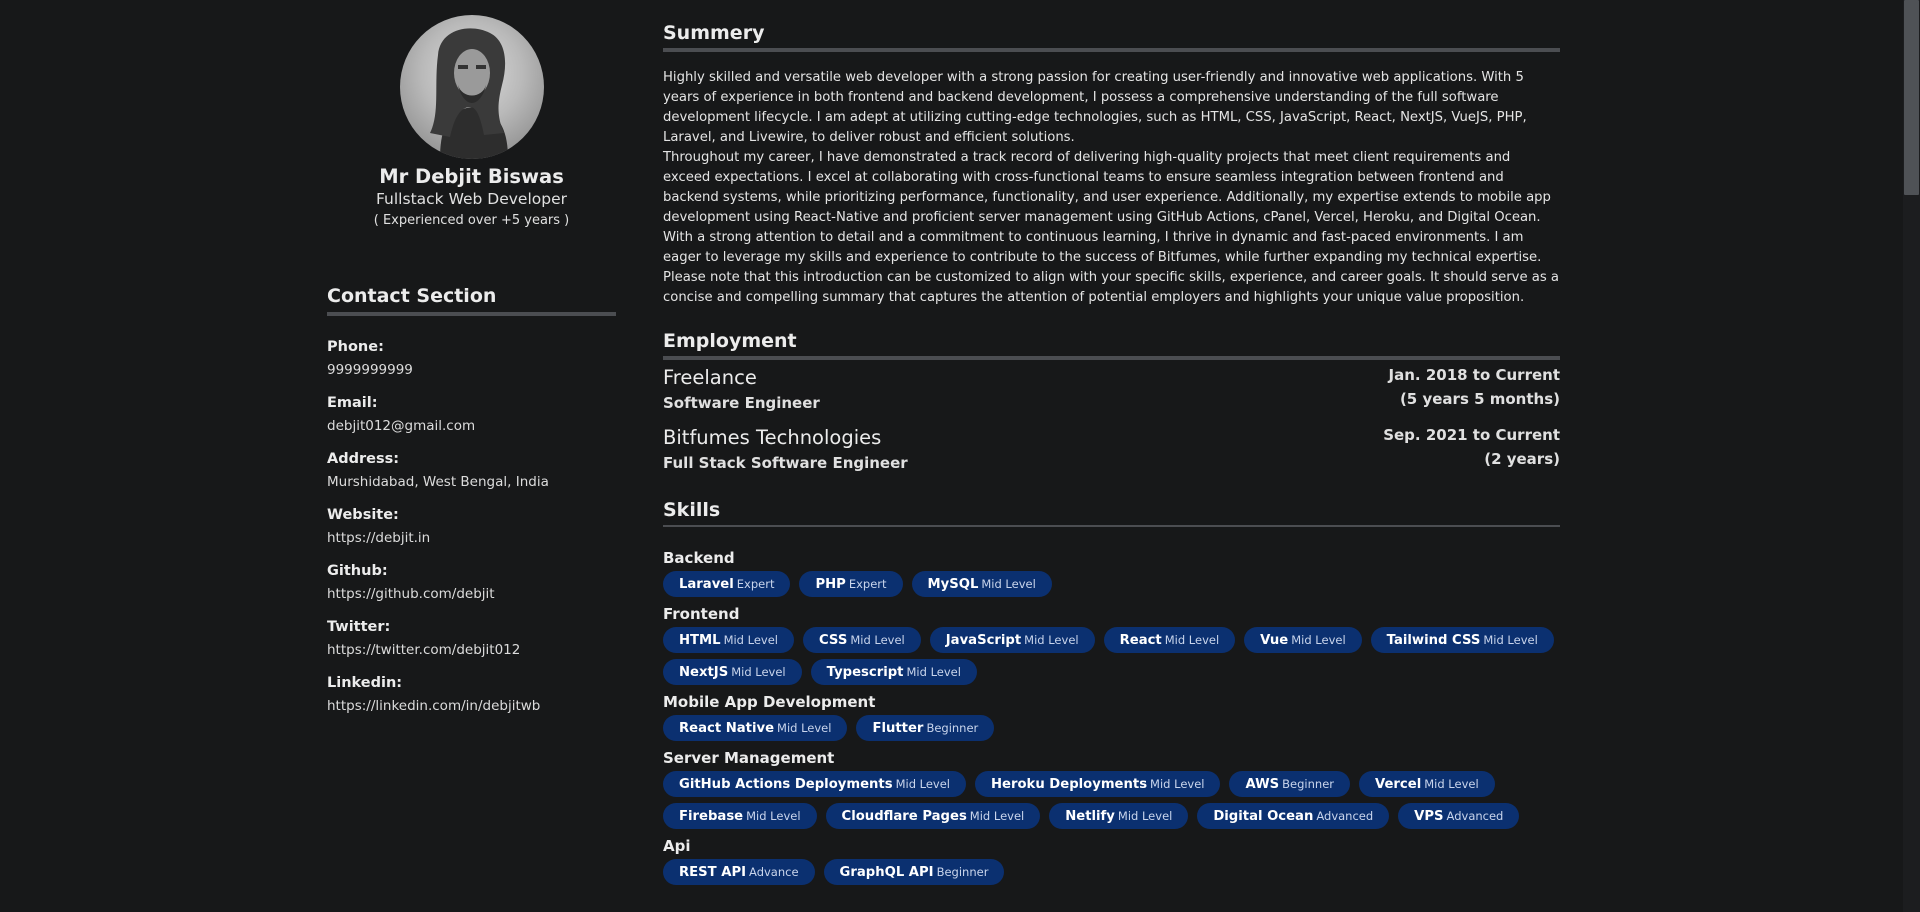 Image resolution: width=1920 pixels, height=912 pixels. I want to click on contact-github-link: https://github.com/debjit, so click(471, 594).